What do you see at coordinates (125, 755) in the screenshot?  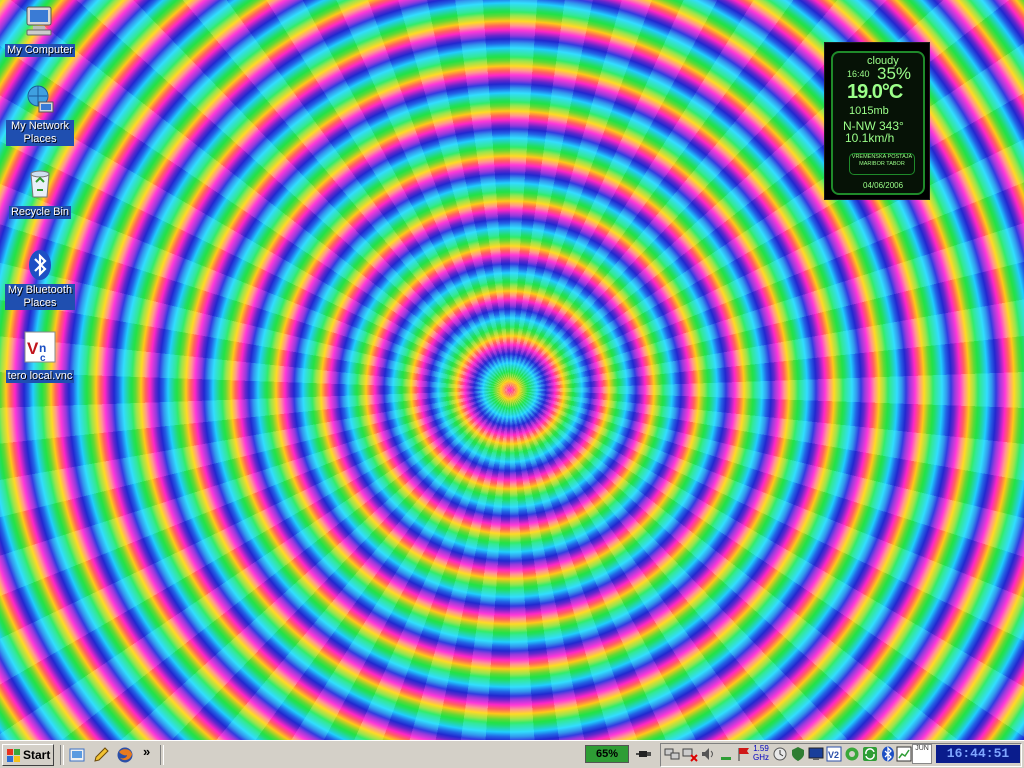 I see `firefox-icon` at bounding box center [125, 755].